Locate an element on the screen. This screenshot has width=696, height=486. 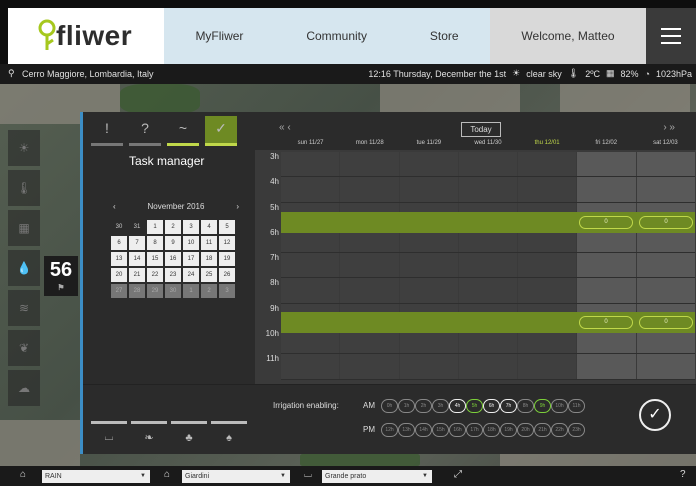
irrigation-slot: 22h is located at coordinates (559, 430).